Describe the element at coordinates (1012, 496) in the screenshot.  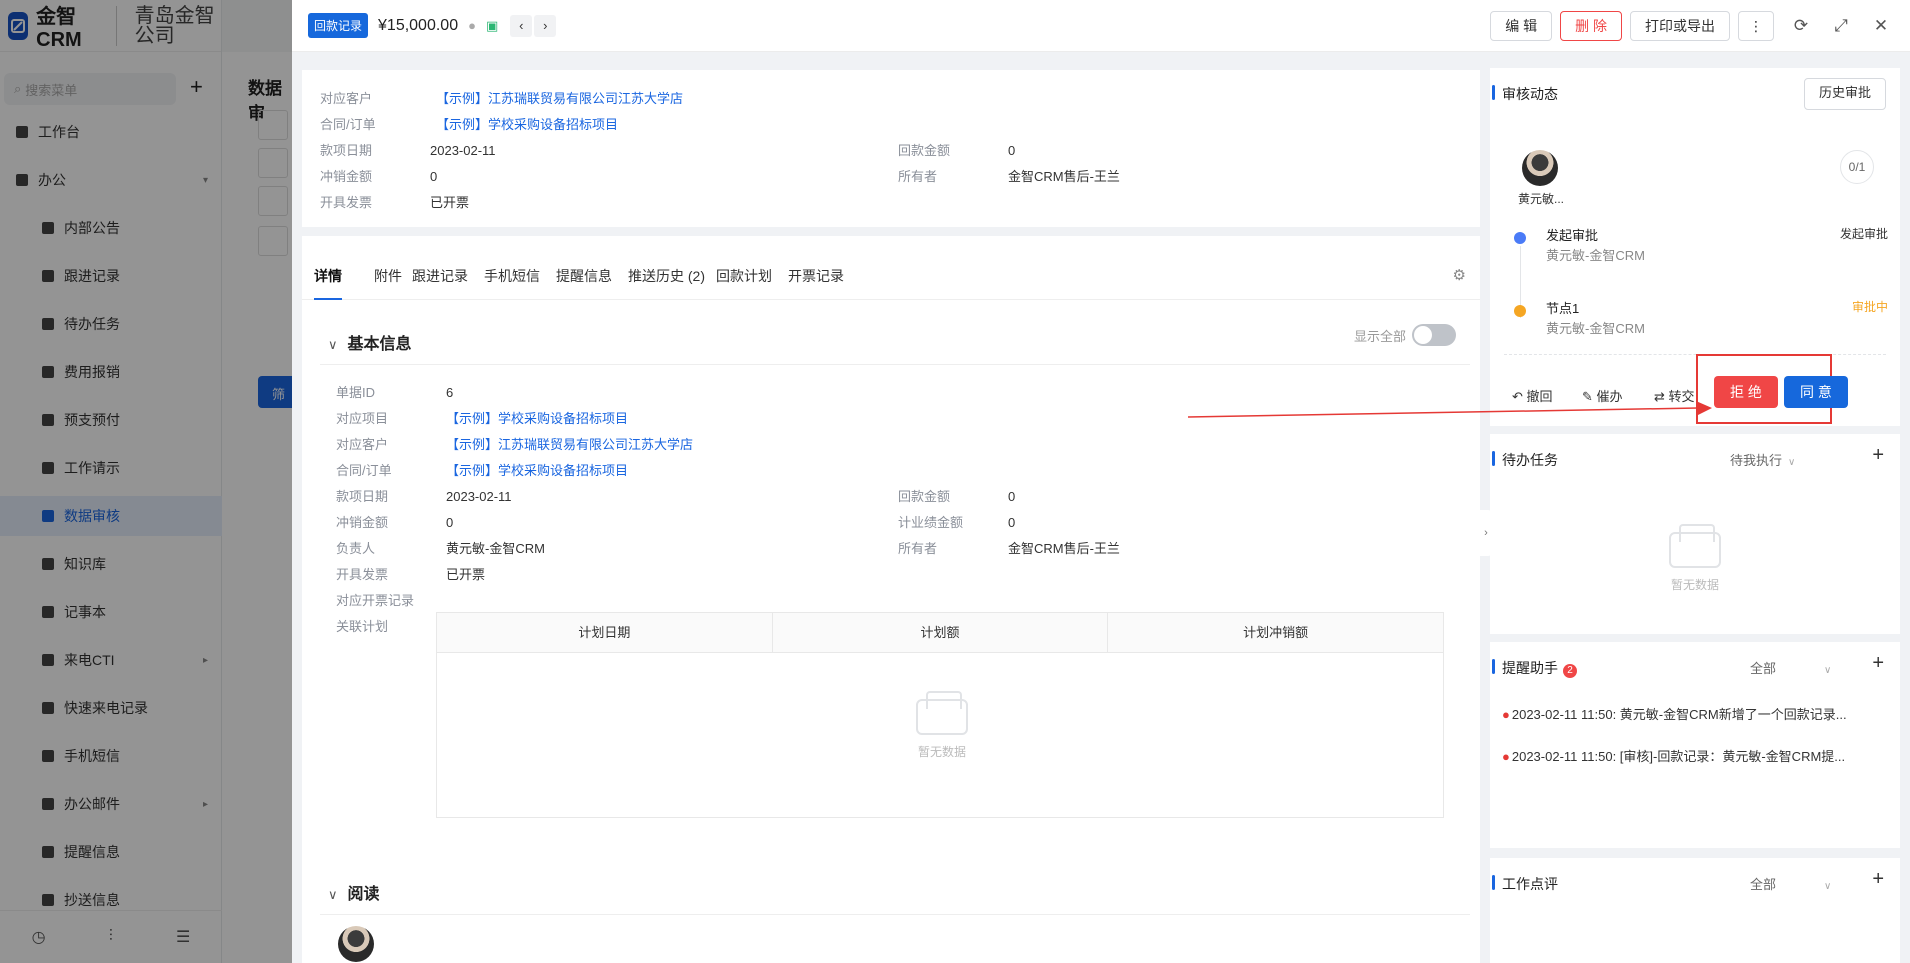
I see `payment-amount-value: 0` at that location.